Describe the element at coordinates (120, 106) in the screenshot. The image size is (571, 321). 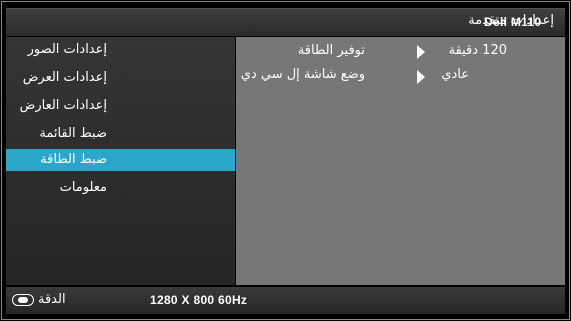
I see `menu-item-projector-settings: إعدادات العارض` at that location.